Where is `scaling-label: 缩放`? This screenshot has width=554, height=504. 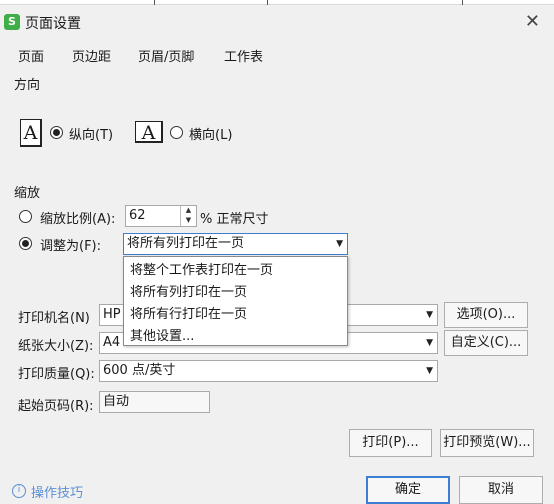 scaling-label: 缩放 is located at coordinates (27, 193).